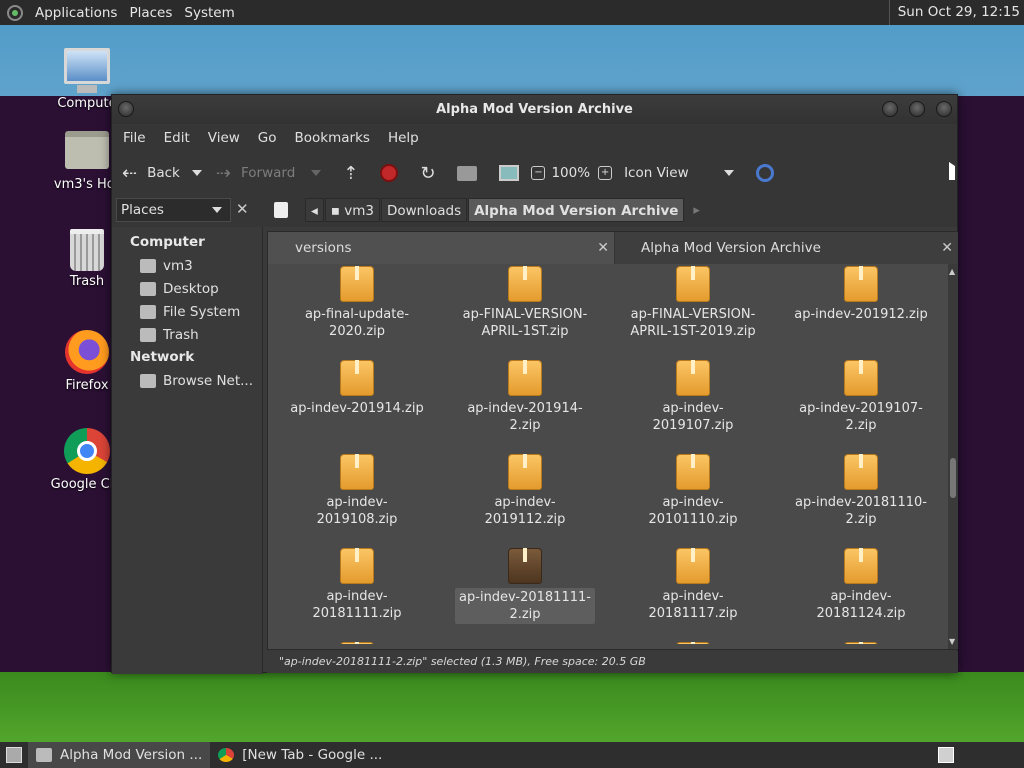 Image resolution: width=1024 pixels, height=768 pixels. Describe the element at coordinates (173, 210) in the screenshot. I see `sidebar-pane-select: Places` at that location.